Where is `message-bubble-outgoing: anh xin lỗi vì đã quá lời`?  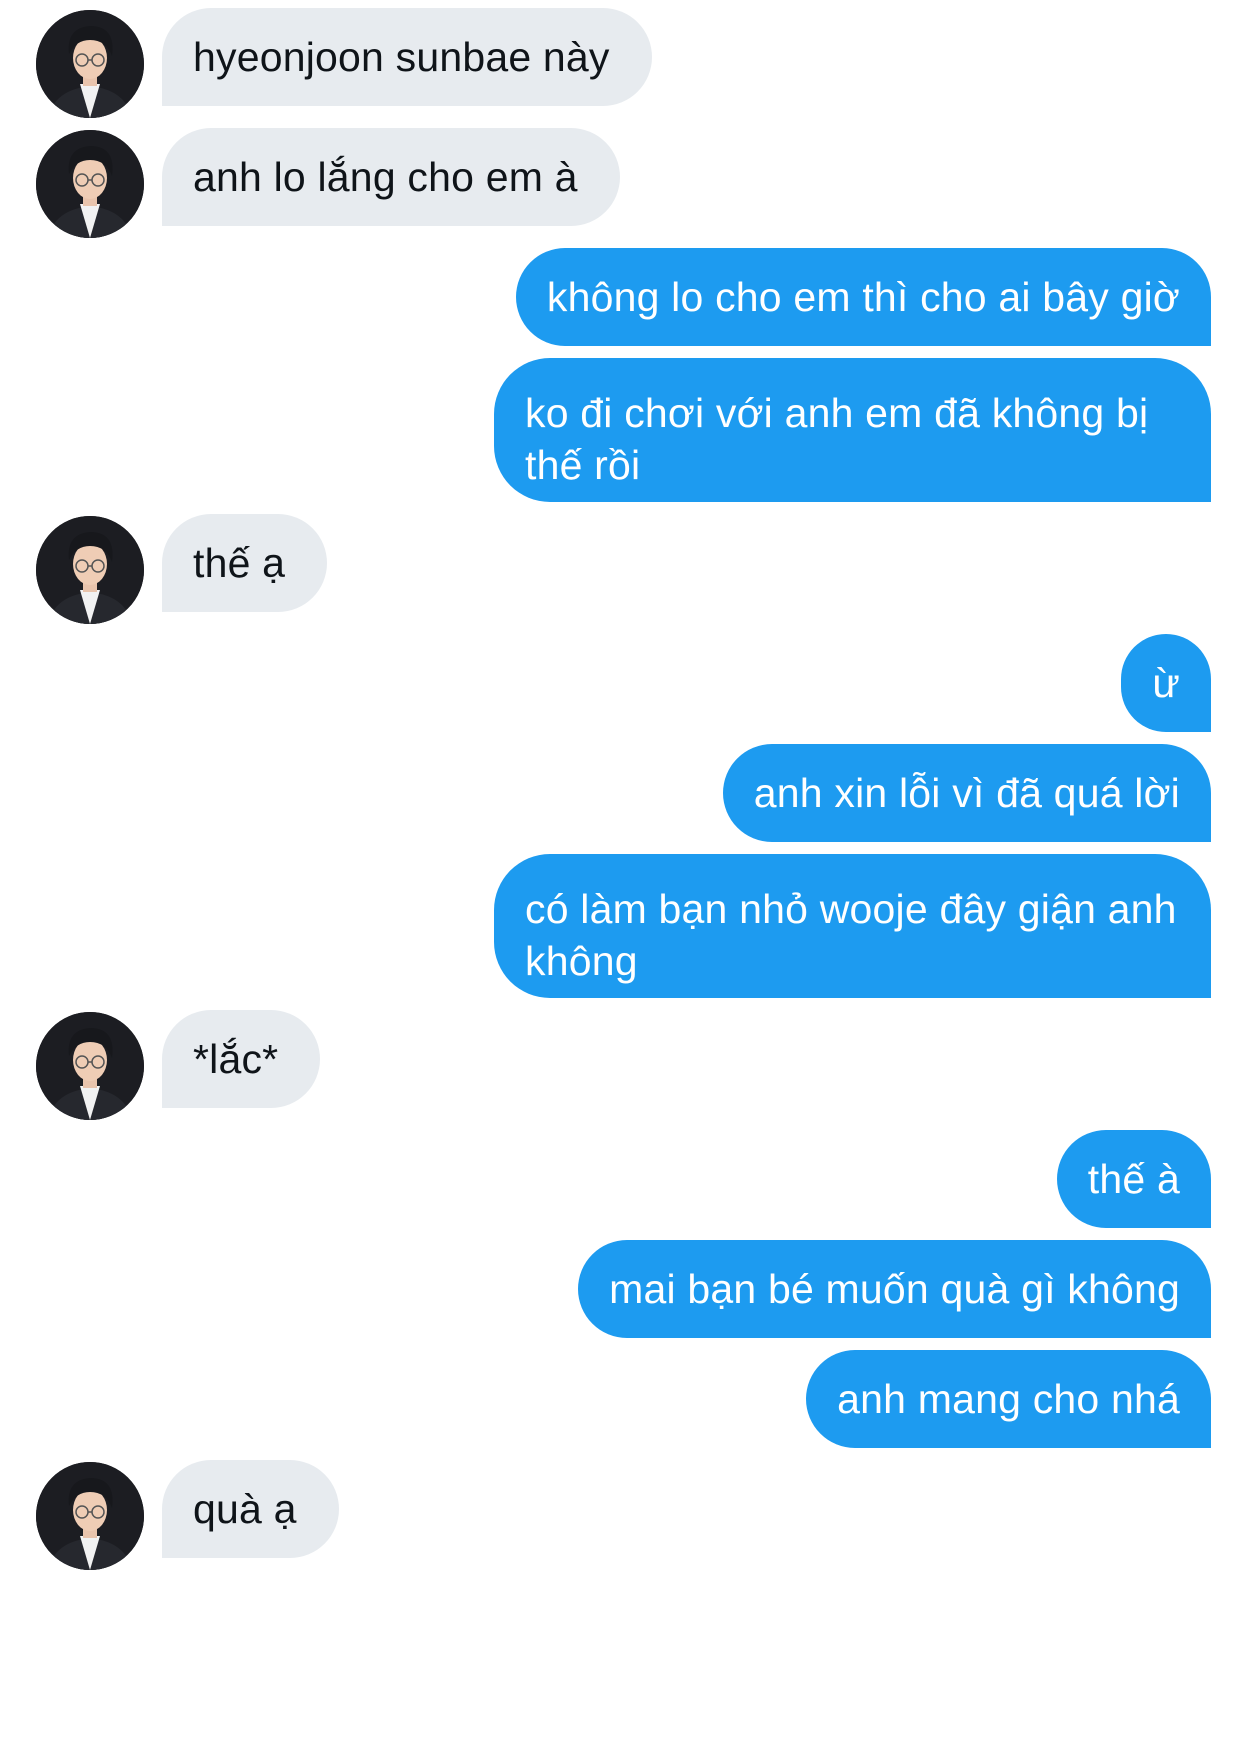 message-bubble-outgoing: anh xin lỗi vì đã quá lời is located at coordinates (966, 793).